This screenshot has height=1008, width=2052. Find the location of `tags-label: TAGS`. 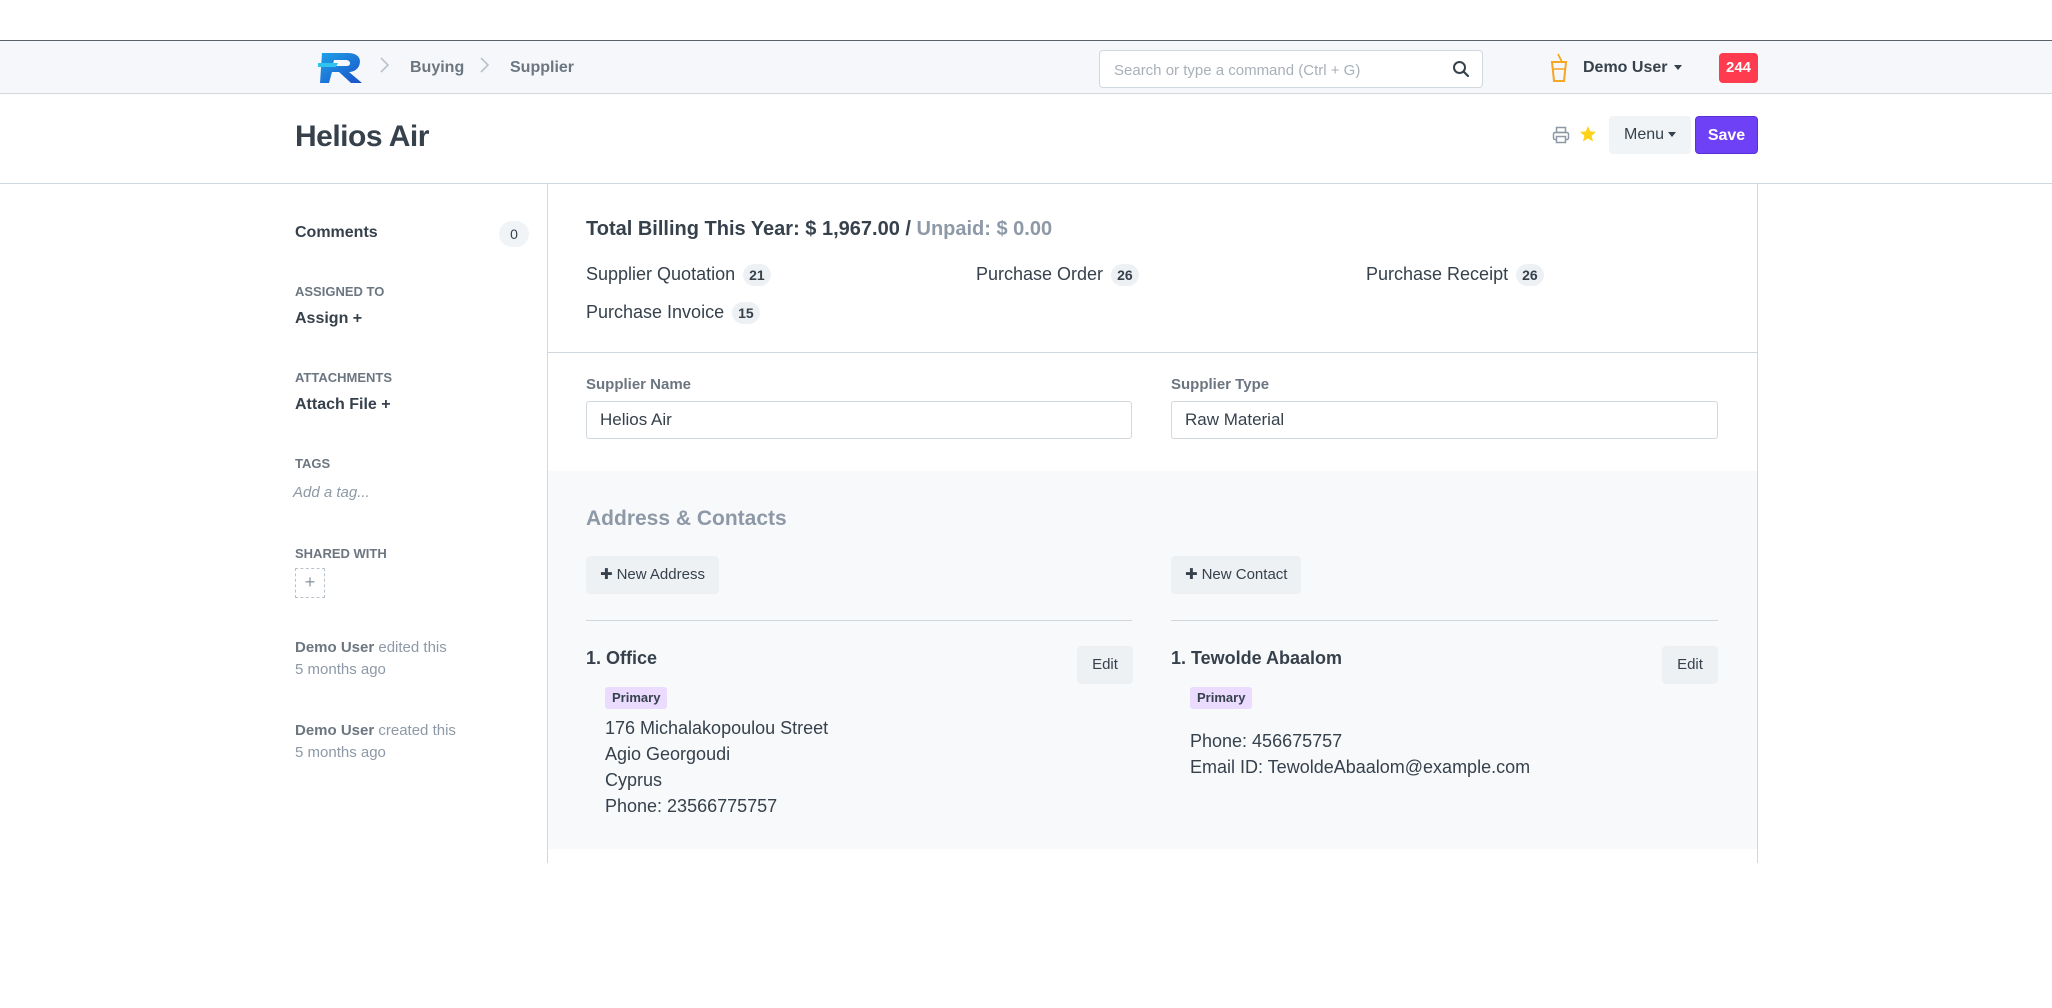

tags-label: TAGS is located at coordinates (313, 463).